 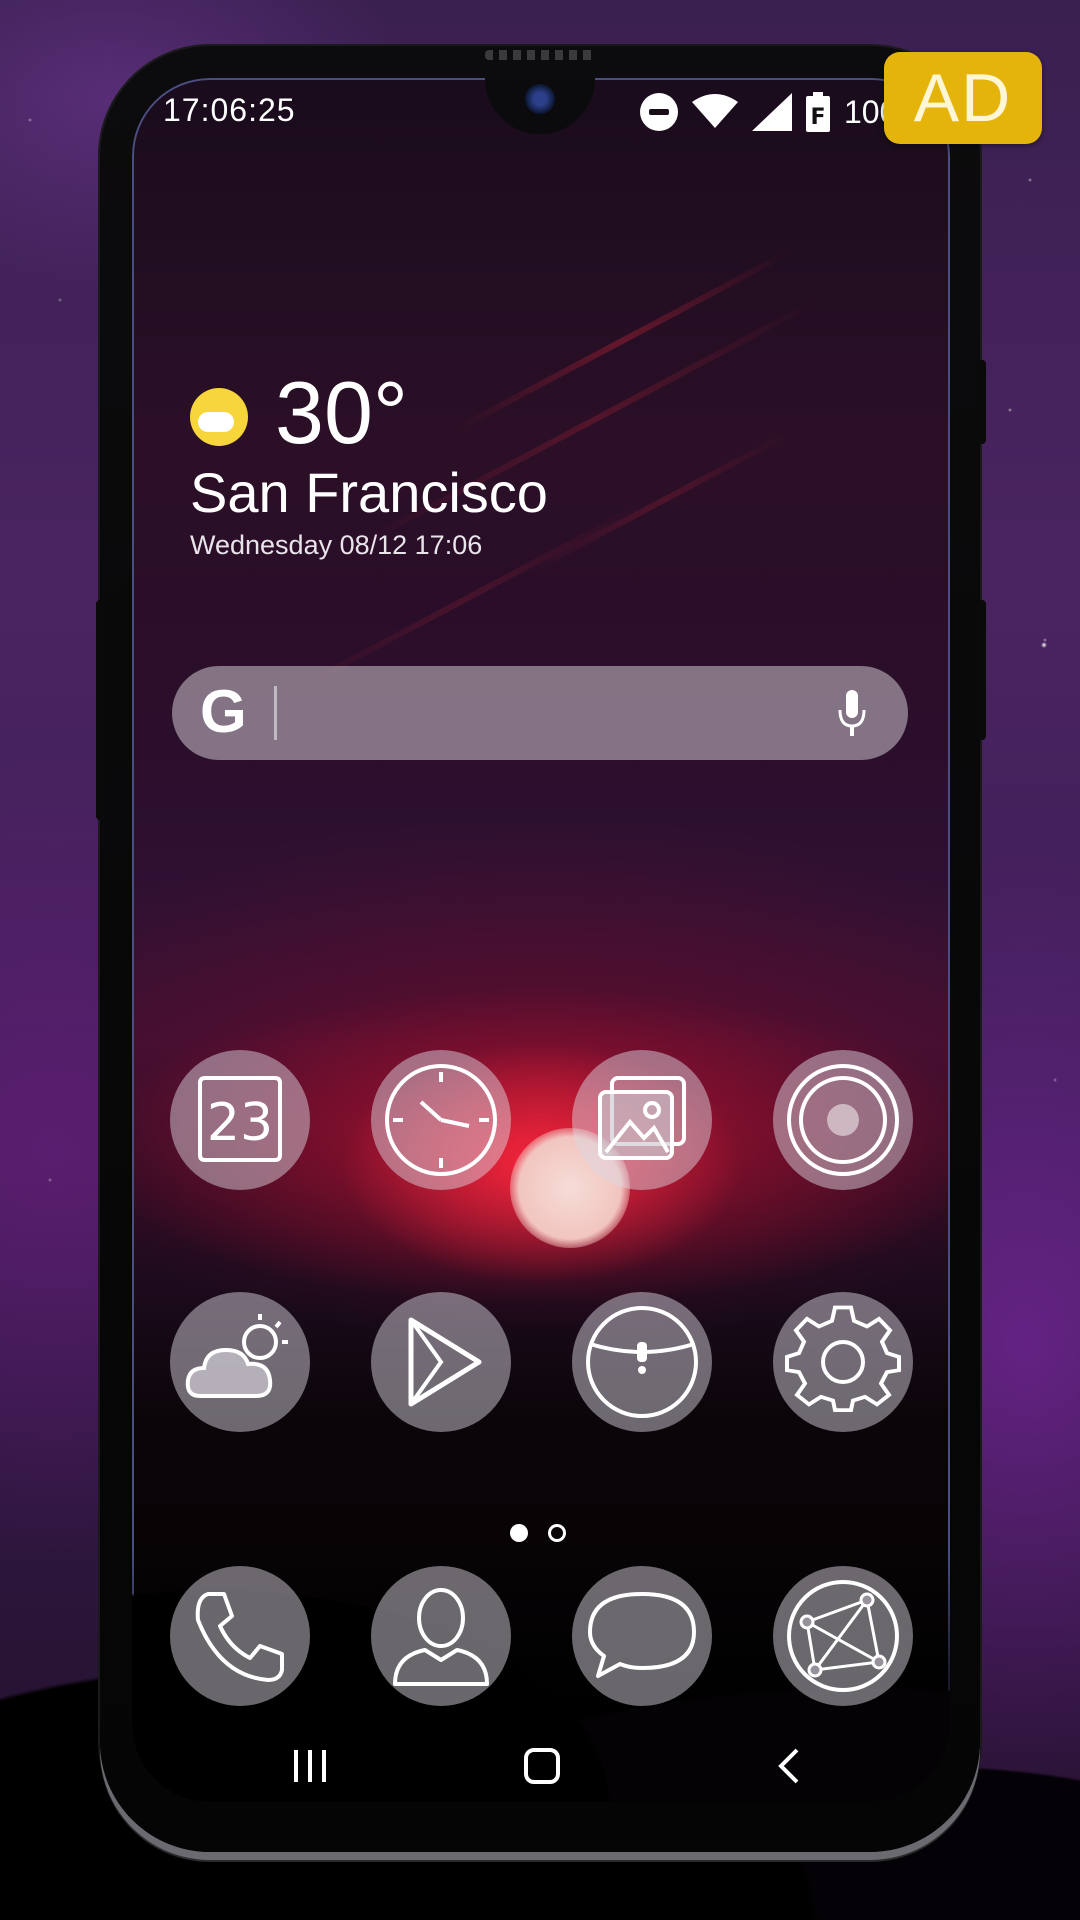 What do you see at coordinates (540, 99) in the screenshot?
I see `front-camera` at bounding box center [540, 99].